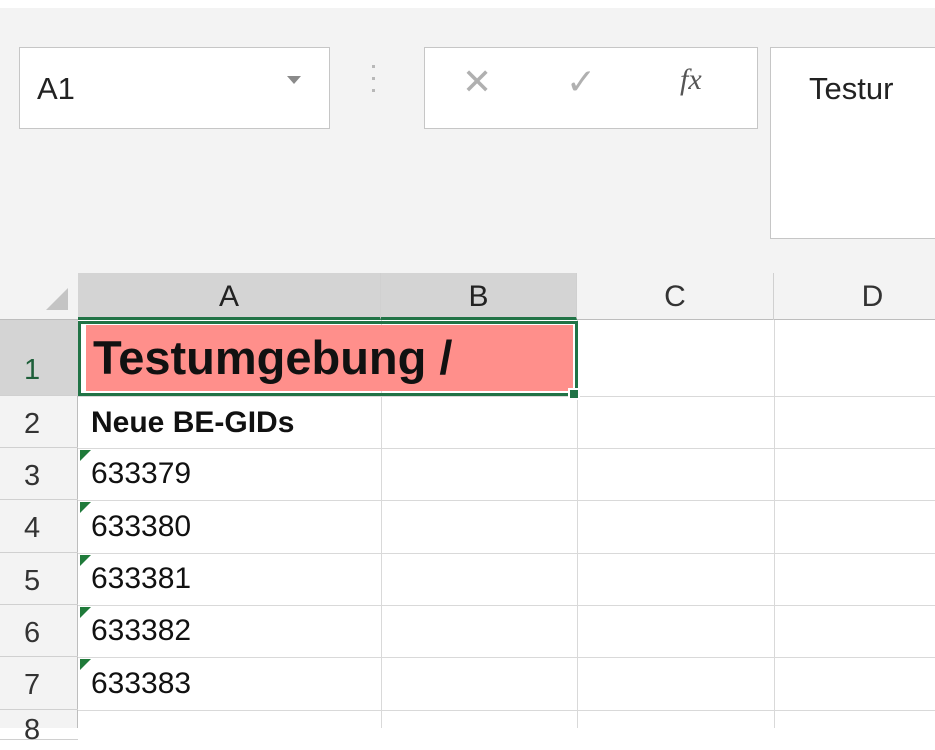  I want to click on row-header-3: 3, so click(39, 474).